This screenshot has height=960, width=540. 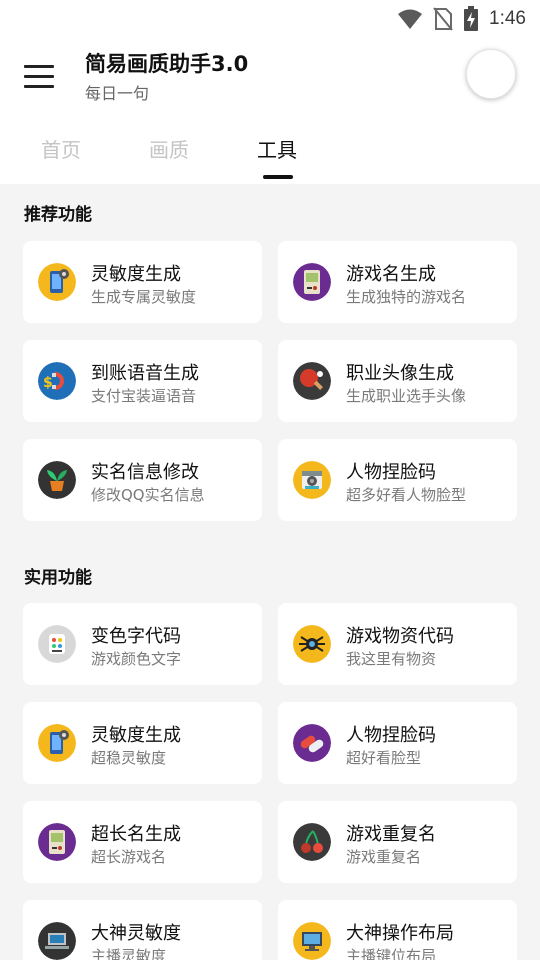 What do you see at coordinates (278, 177) in the screenshot?
I see `tab-indicator` at bounding box center [278, 177].